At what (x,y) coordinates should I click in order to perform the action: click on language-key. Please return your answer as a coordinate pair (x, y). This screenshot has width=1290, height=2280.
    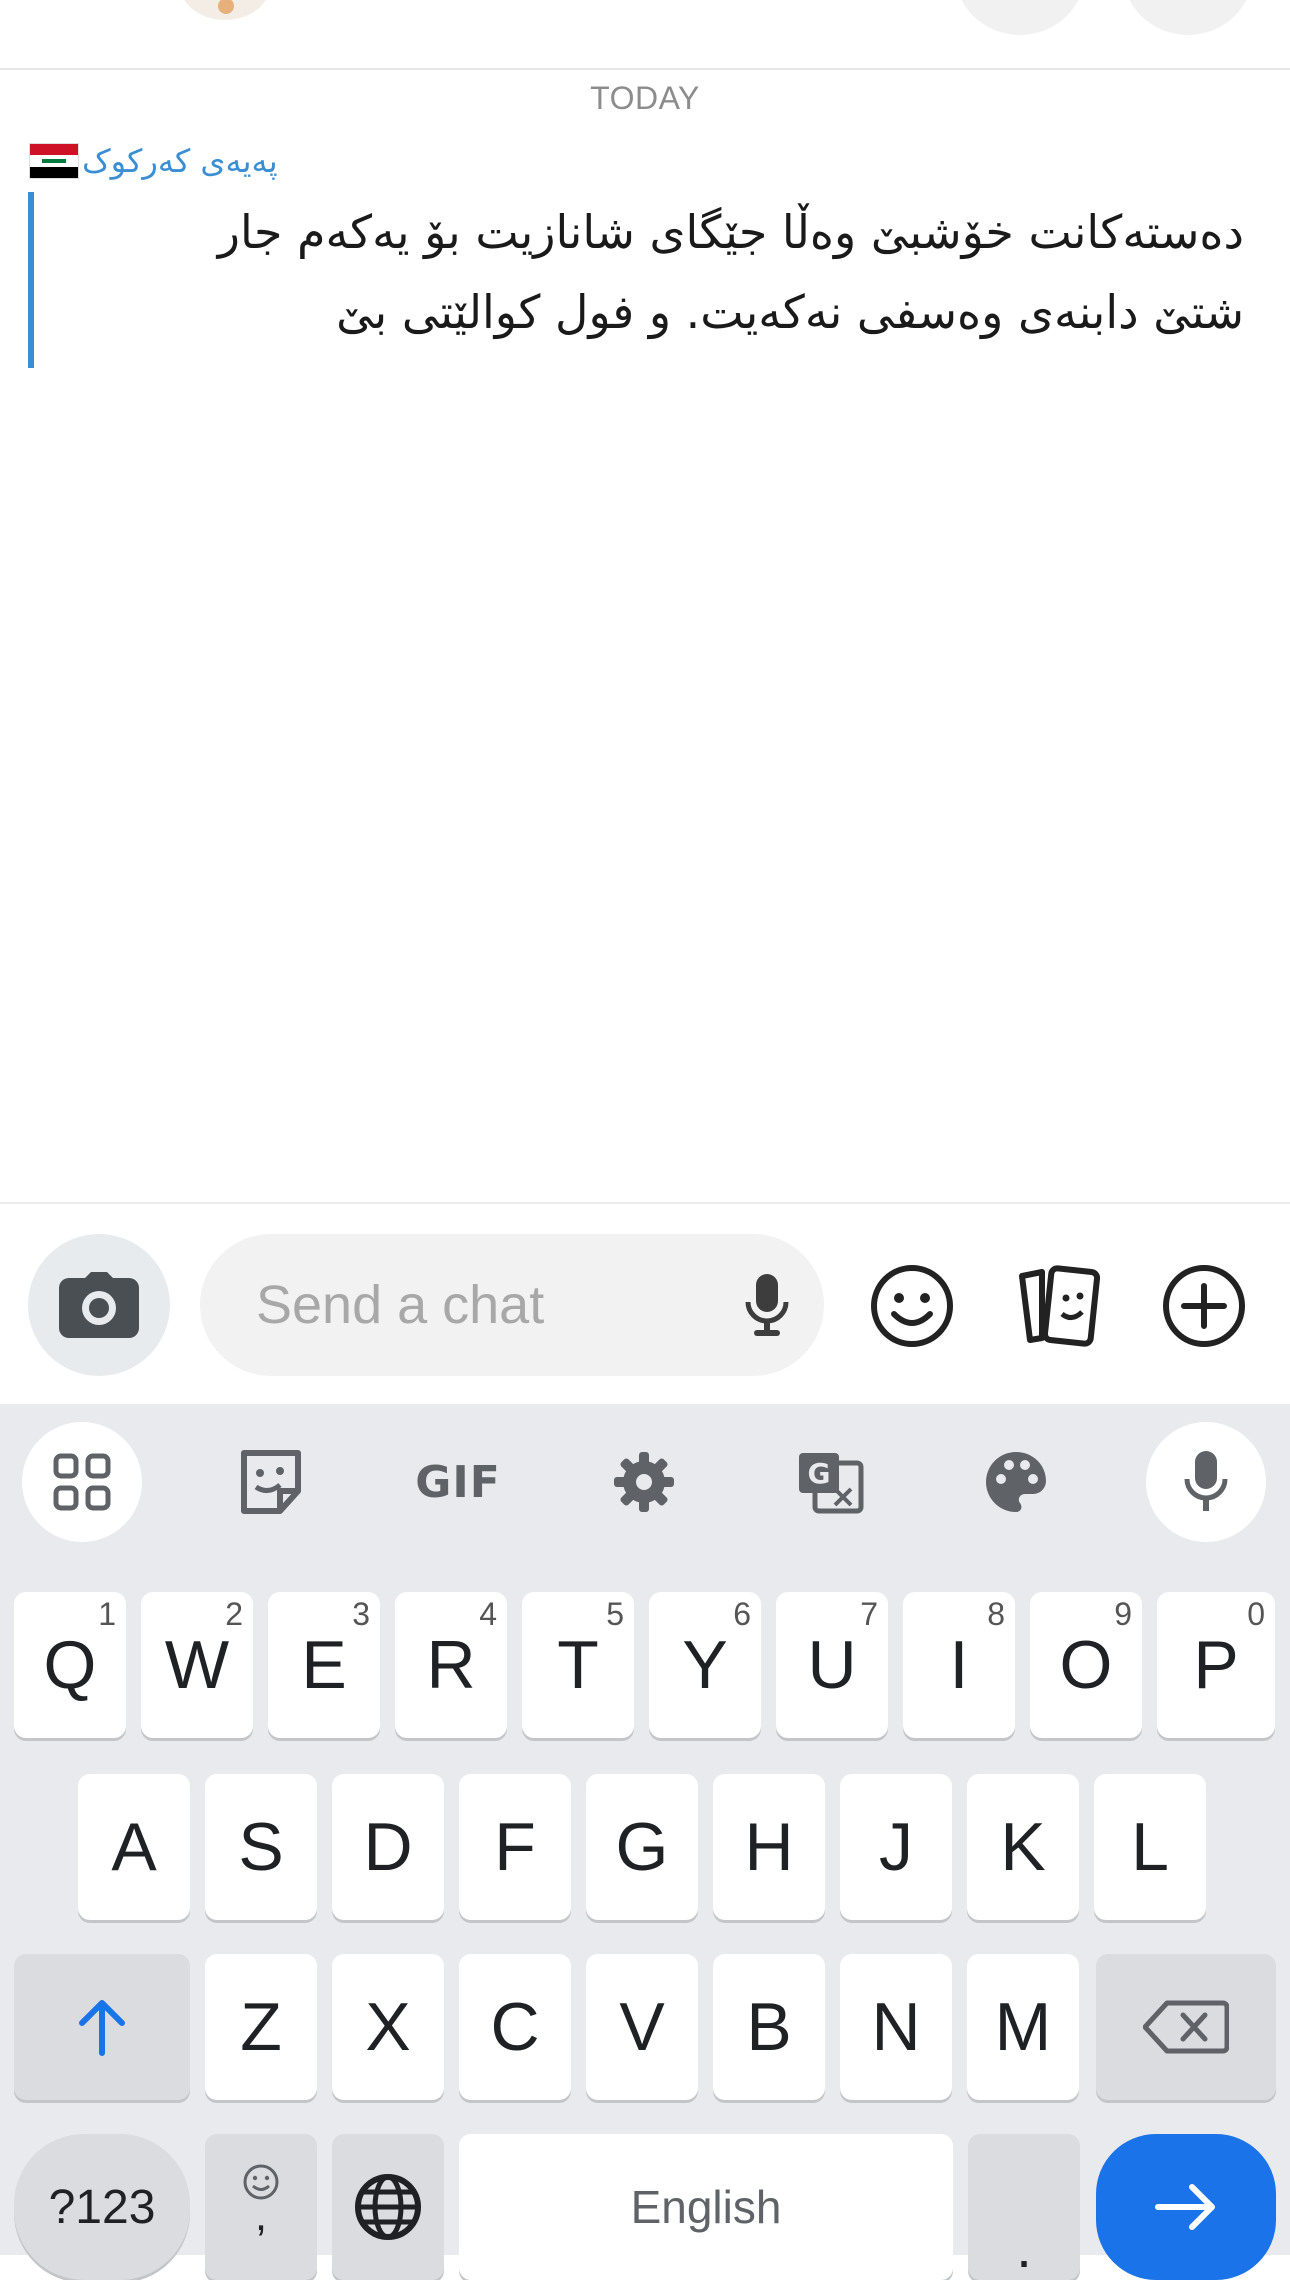
    Looking at the image, I should click on (388, 2207).